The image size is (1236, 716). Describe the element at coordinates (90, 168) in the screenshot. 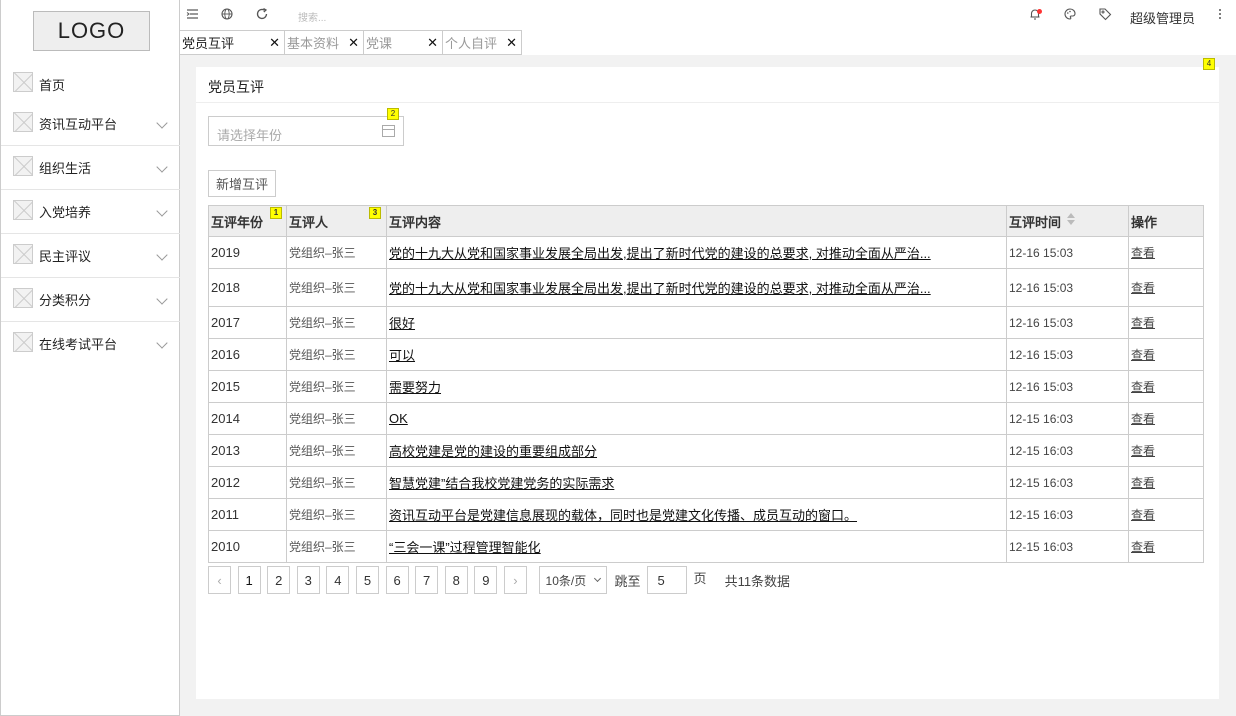

I see `sidebar-item-organization-life: 组织生活` at that location.